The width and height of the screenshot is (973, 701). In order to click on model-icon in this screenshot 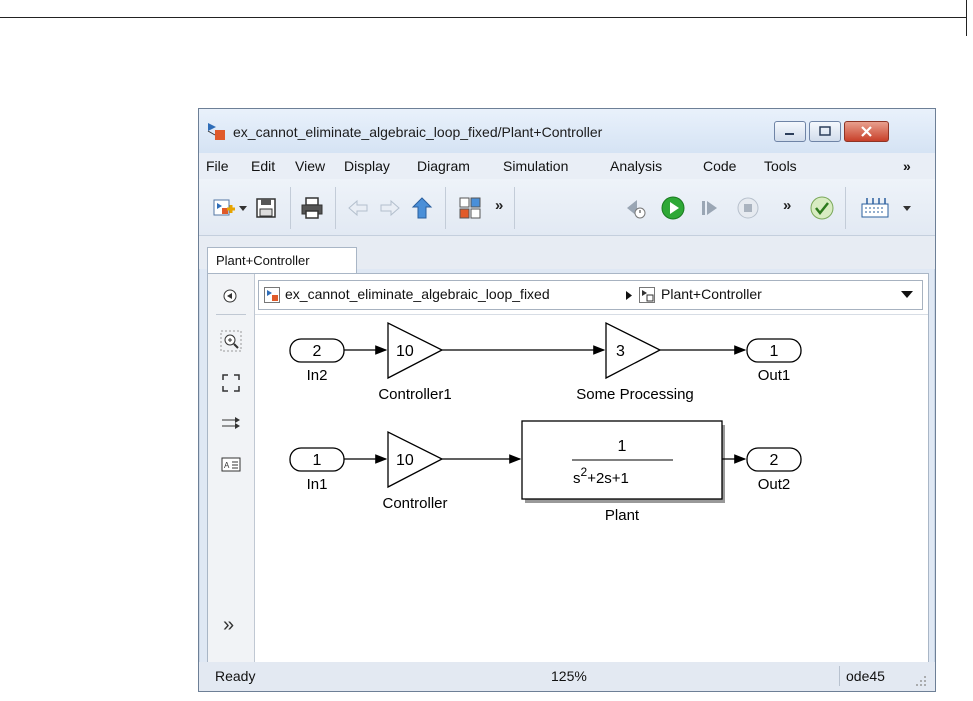, I will do `click(272, 295)`.